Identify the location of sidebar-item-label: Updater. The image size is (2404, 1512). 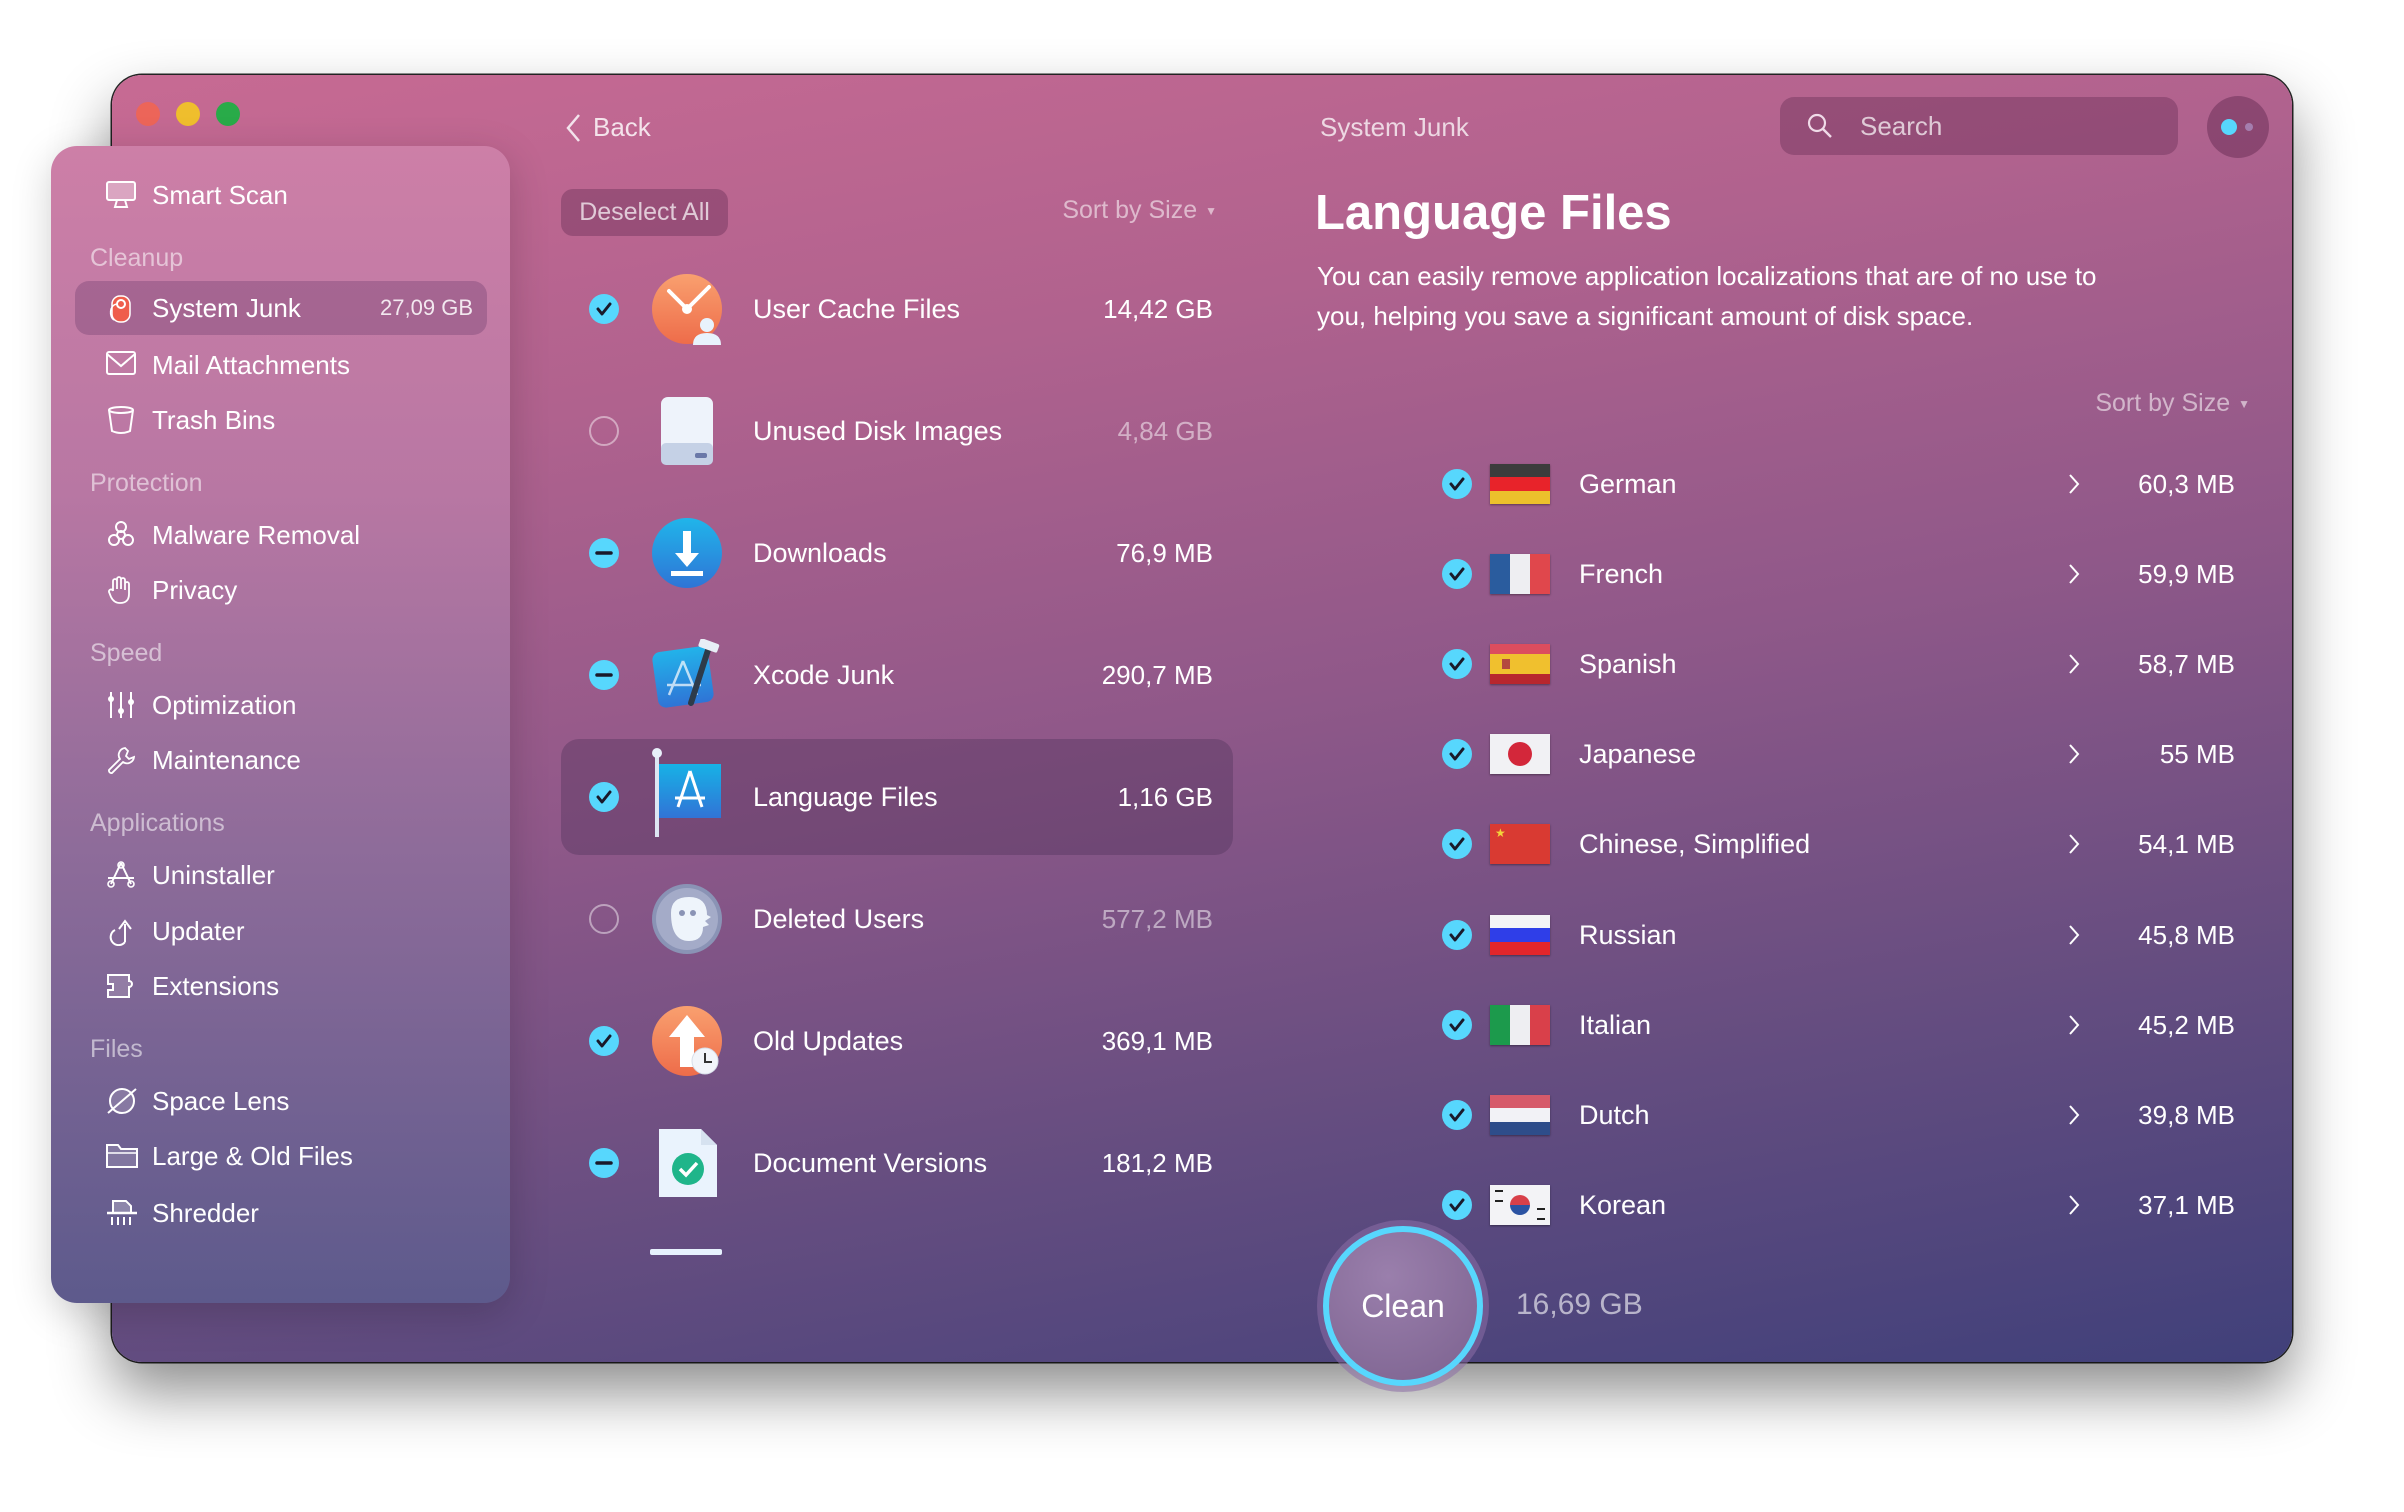
(198, 931).